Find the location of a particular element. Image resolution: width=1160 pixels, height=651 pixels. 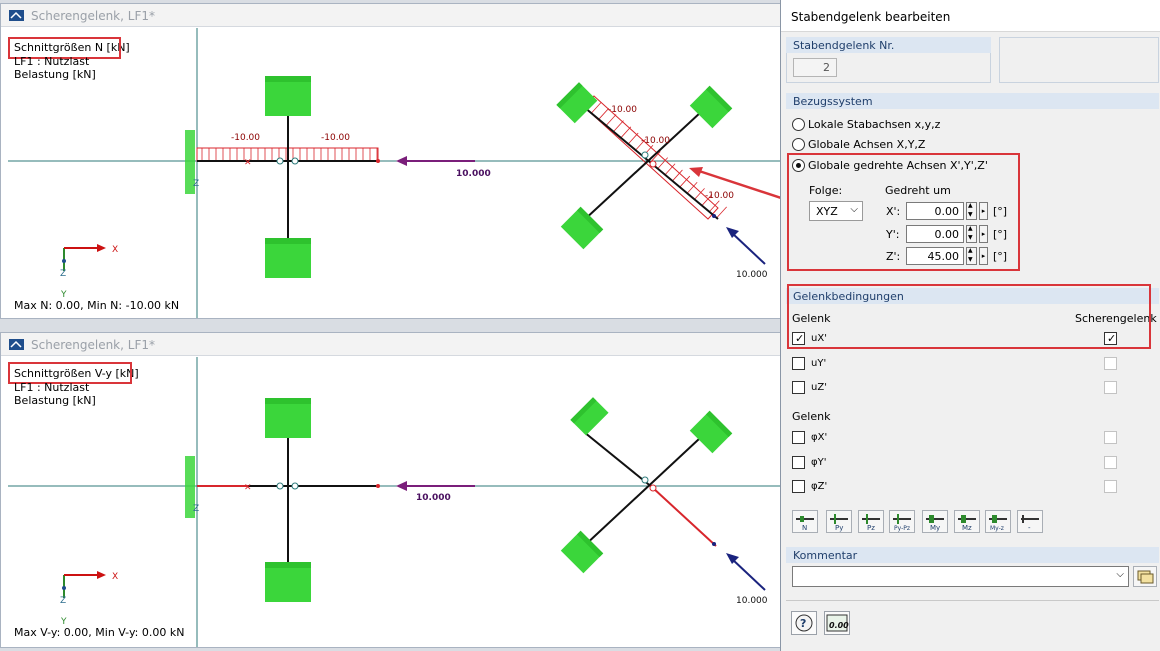

label-phiy: φY' is located at coordinates (819, 462).